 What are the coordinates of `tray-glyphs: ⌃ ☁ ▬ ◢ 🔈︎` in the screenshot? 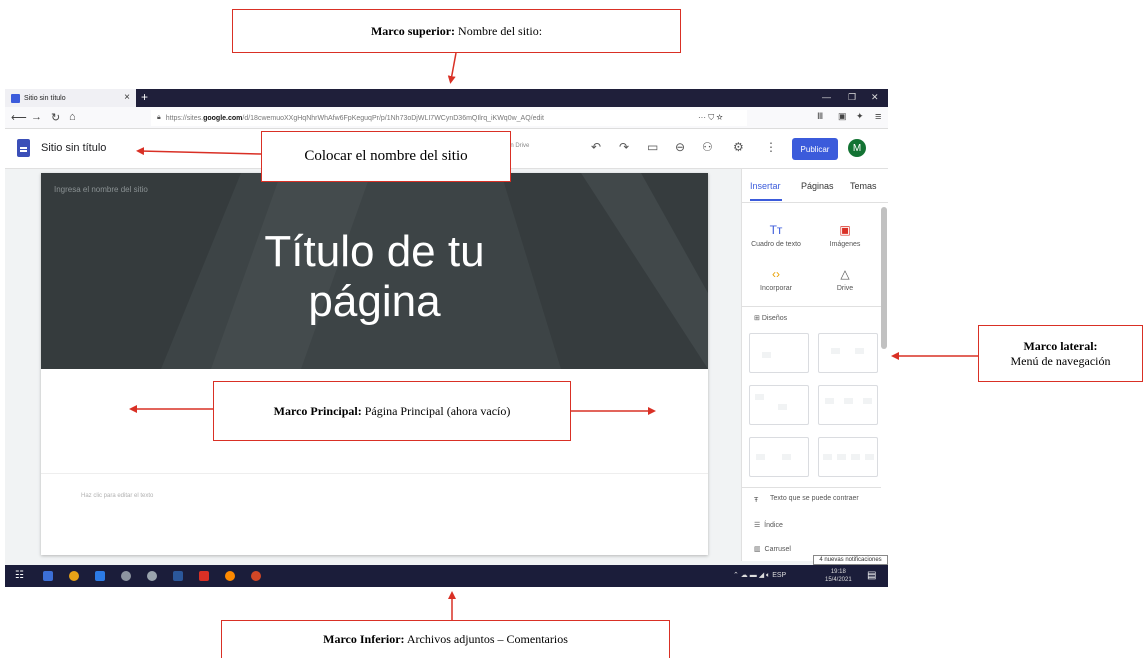 It's located at (753, 575).